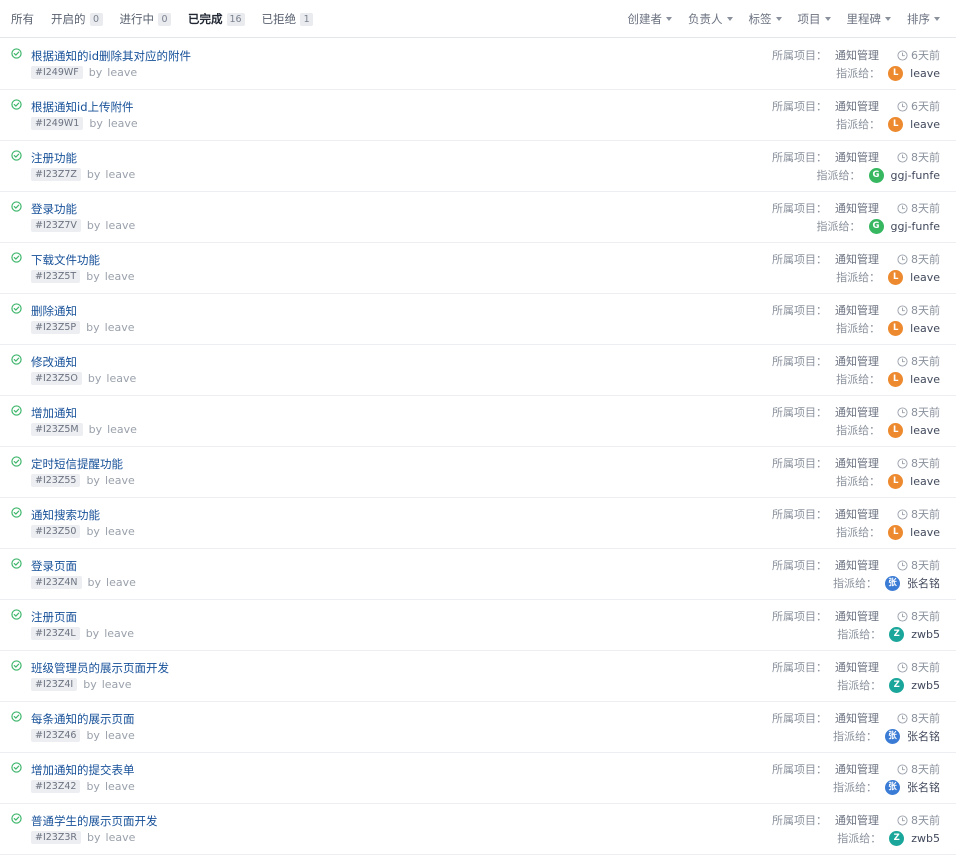 Image resolution: width=956 pixels, height=855 pixels. I want to click on issue-ident: #I23Z46, so click(56, 735).